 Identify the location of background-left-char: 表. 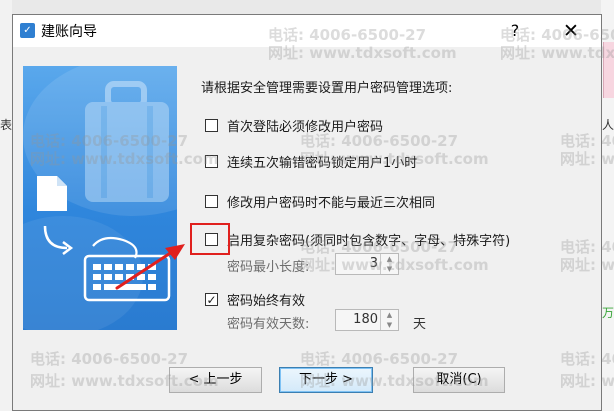
(6, 125).